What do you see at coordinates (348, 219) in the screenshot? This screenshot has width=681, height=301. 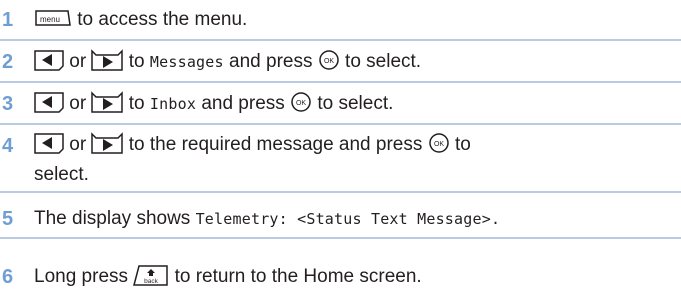 I see `telemetry-display-text: Telemetry: <Status Text Message>.` at bounding box center [348, 219].